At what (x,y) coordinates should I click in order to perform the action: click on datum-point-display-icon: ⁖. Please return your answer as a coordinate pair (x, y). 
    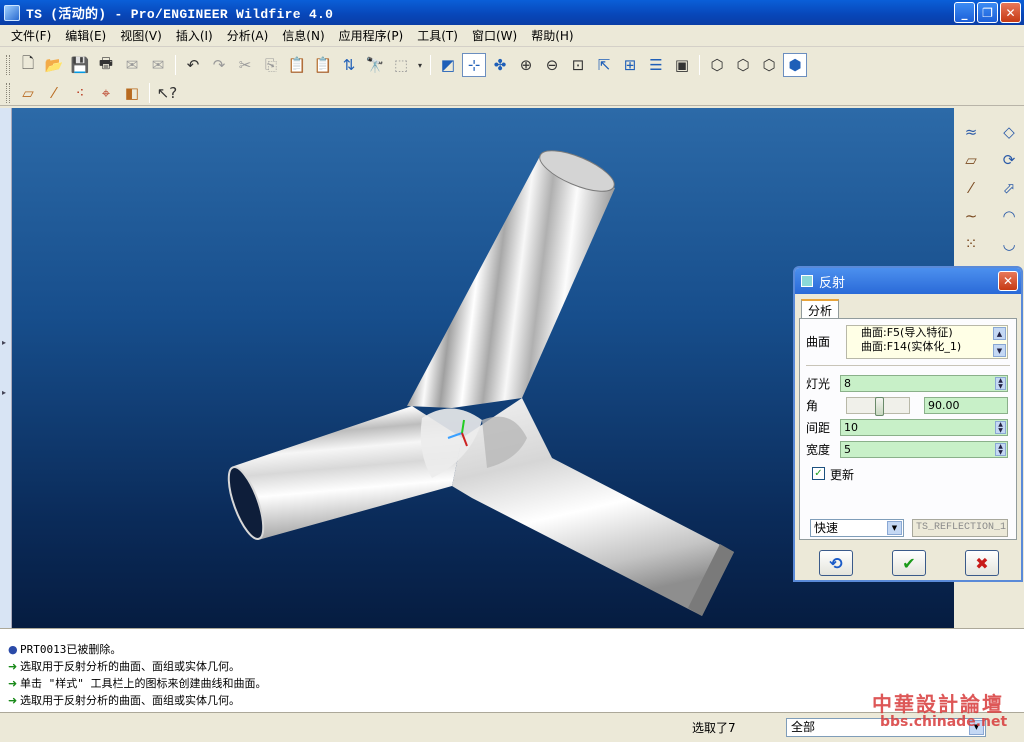
    Looking at the image, I should click on (80, 93).